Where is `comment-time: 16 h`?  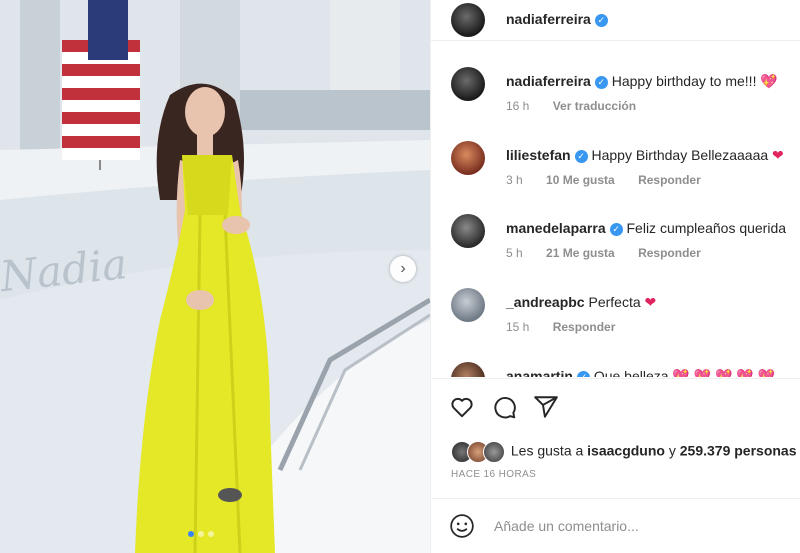 comment-time: 16 h is located at coordinates (518, 106).